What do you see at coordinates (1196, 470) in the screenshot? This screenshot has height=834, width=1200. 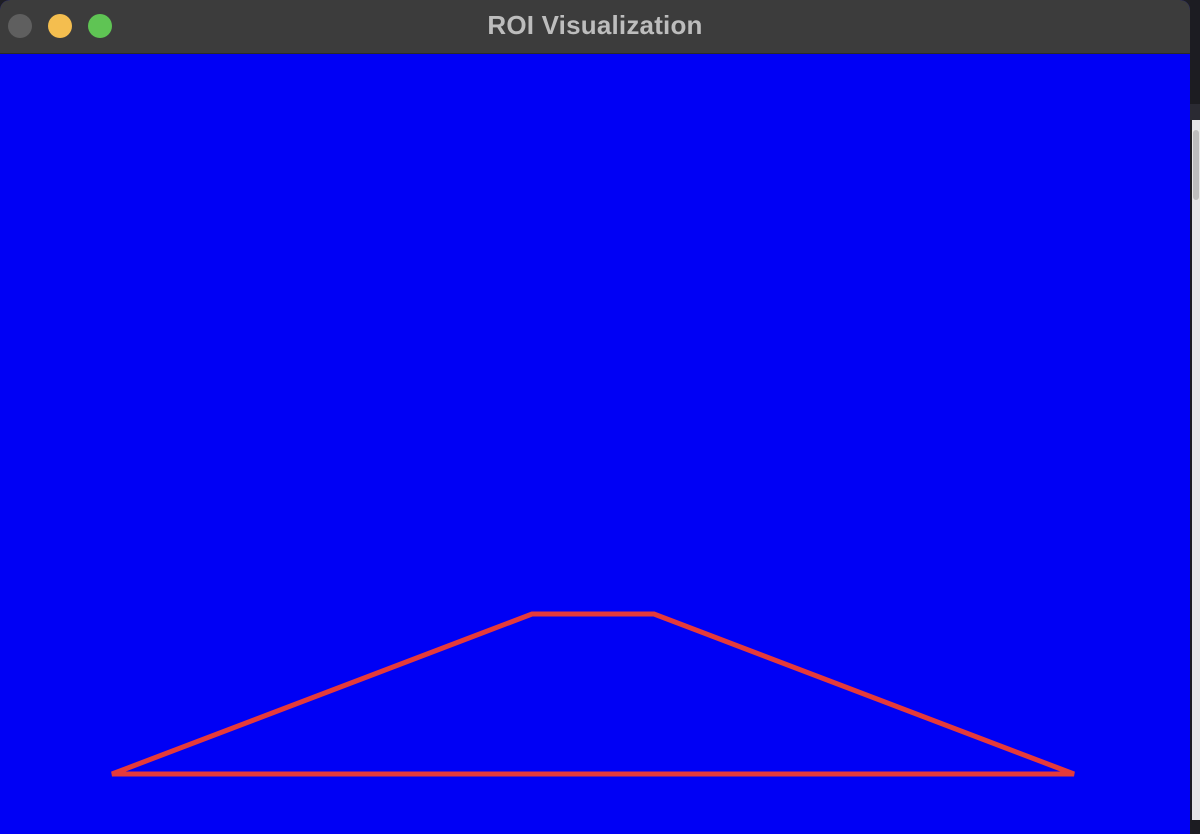 I see `background-scrollbar-track` at bounding box center [1196, 470].